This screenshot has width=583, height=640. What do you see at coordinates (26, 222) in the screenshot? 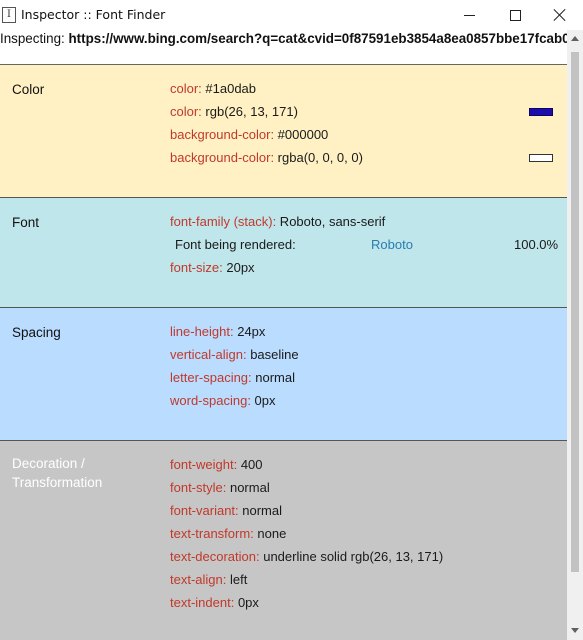
I see `font-section-title: Font` at bounding box center [26, 222].